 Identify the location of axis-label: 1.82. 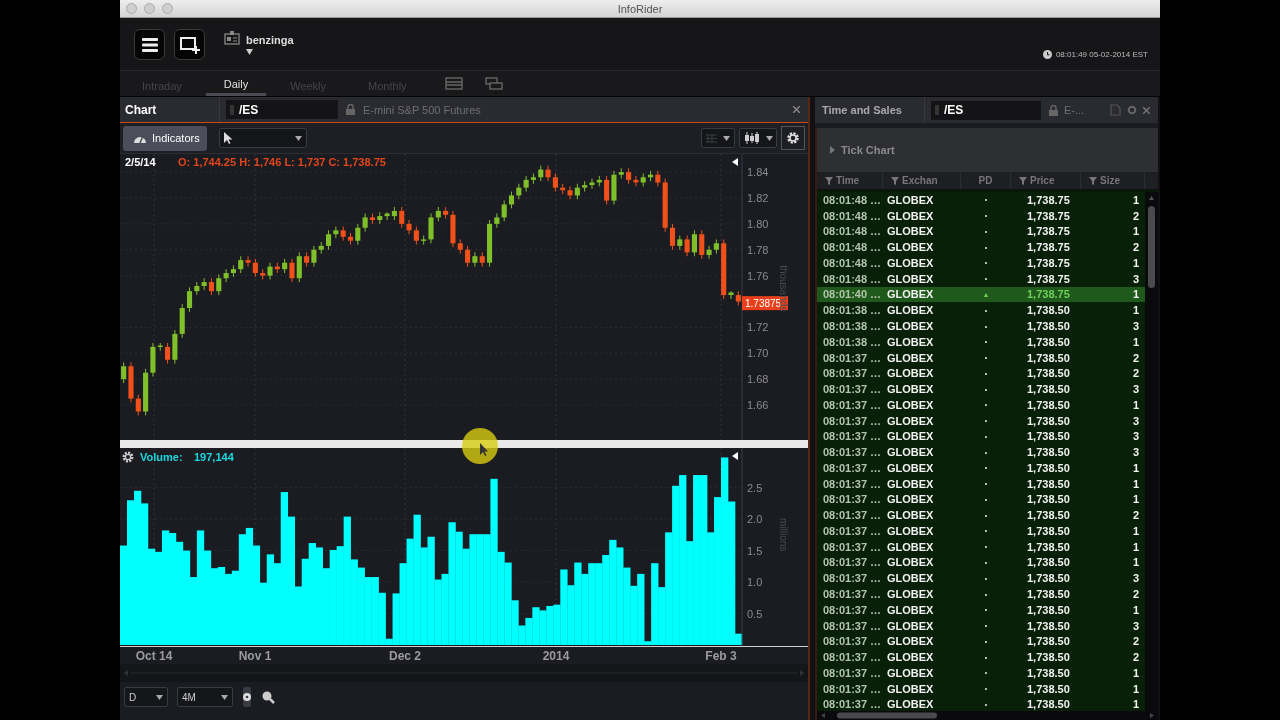
(758, 198).